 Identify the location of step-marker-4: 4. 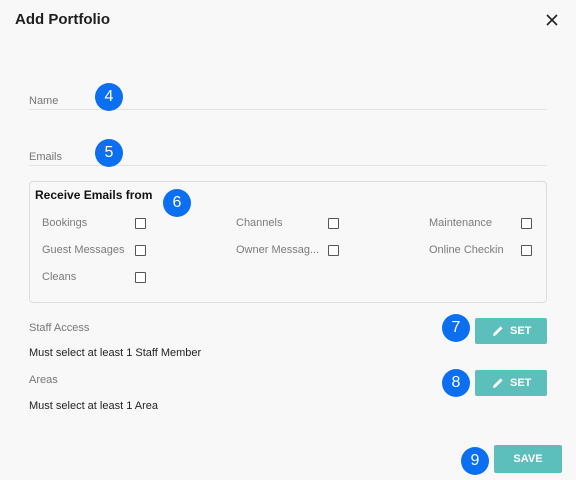
(109, 97).